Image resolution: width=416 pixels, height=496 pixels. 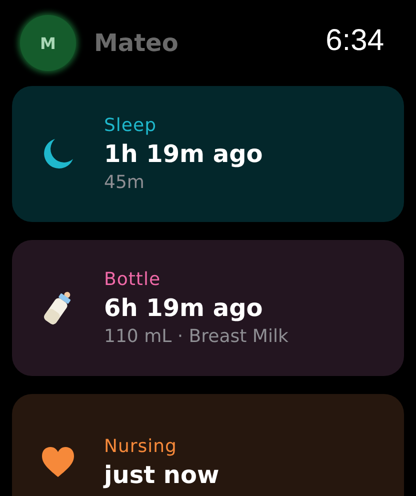 What do you see at coordinates (125, 182) in the screenshot?
I see `activity-detail: 45m` at bounding box center [125, 182].